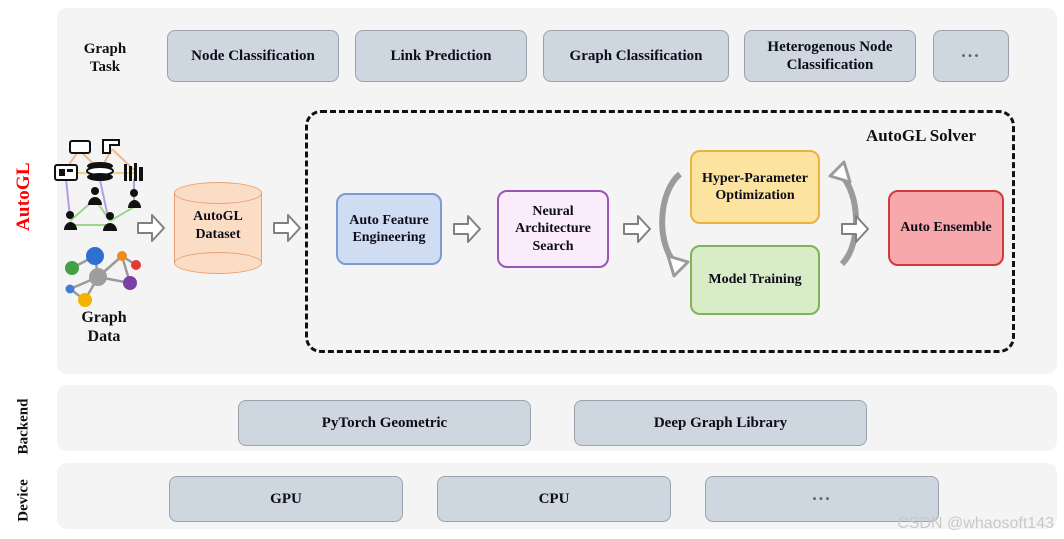 Image resolution: width=1064 pixels, height=539 pixels. Describe the element at coordinates (105, 58) in the screenshot. I see `graph-task-caption: Graph Task` at that location.